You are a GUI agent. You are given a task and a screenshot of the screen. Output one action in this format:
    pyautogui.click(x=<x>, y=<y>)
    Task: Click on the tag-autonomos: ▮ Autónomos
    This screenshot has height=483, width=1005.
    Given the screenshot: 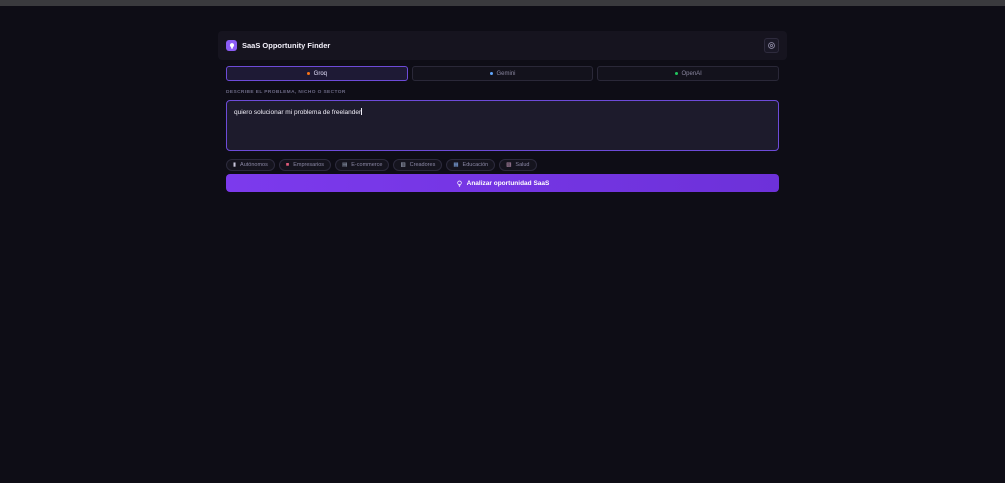 What is the action you would take?
    pyautogui.click(x=250, y=165)
    